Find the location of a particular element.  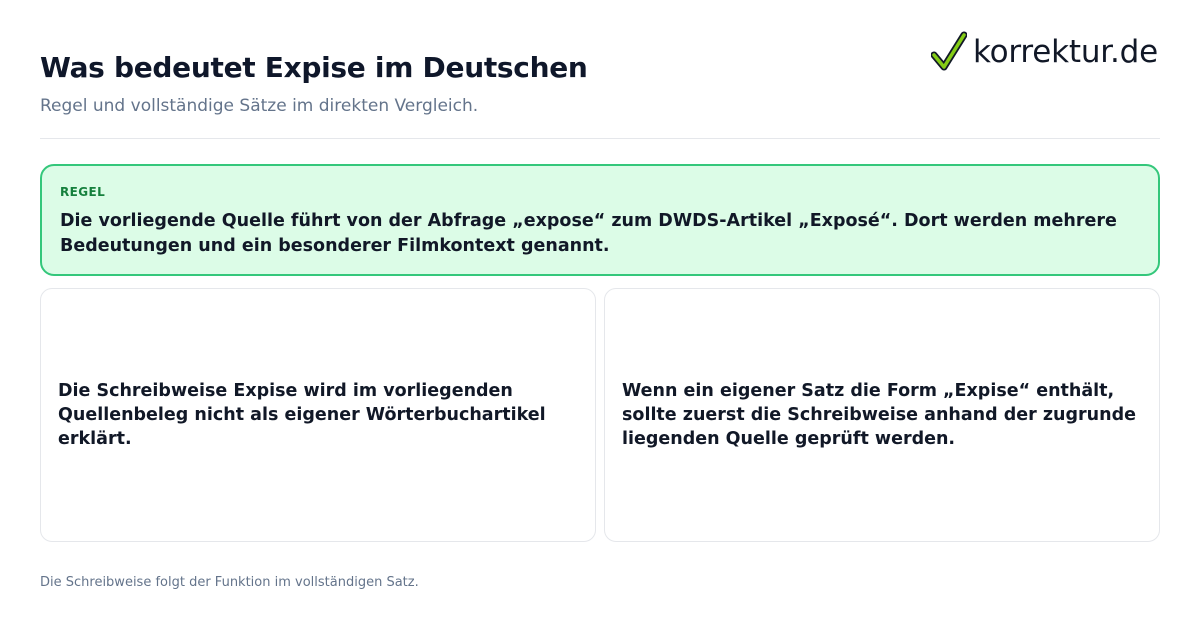

page-title: Was bedeutet Expise im Deutschen is located at coordinates (314, 67).